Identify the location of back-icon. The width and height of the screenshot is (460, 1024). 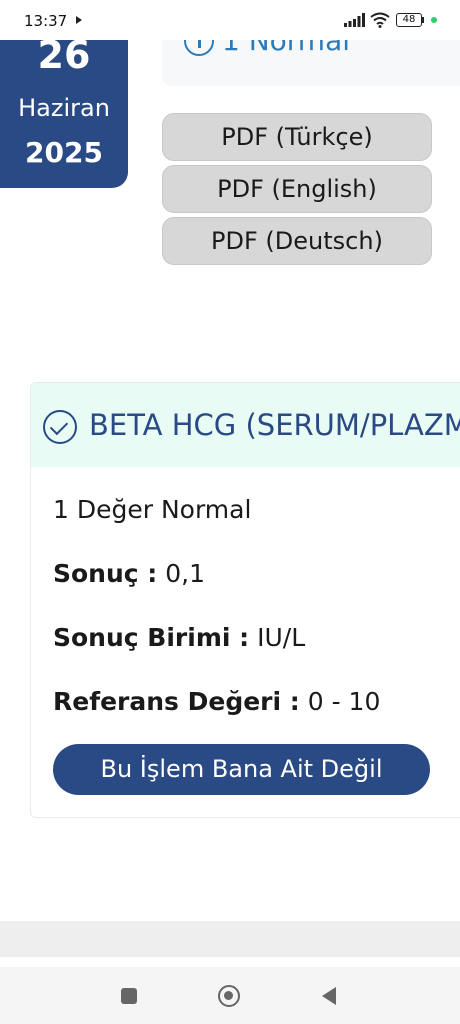
(329, 996).